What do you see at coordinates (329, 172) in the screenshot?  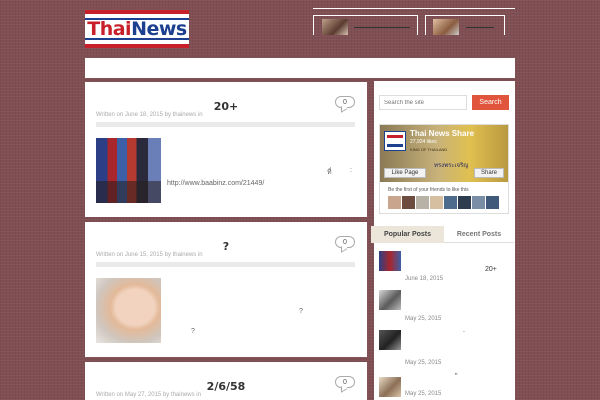 I see `post-excerpt-fragment: ที่` at bounding box center [329, 172].